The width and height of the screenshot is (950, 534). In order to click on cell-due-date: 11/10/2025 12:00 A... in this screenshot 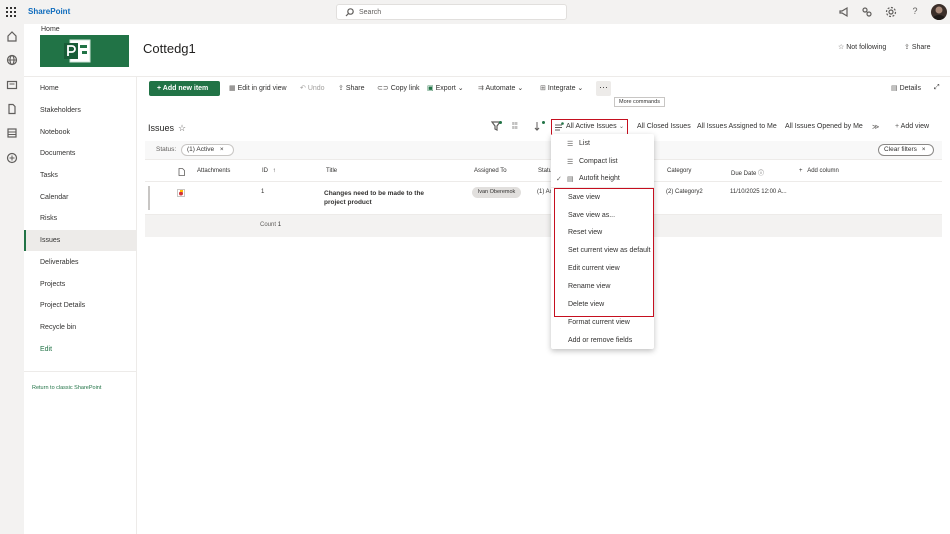, I will do `click(758, 192)`.